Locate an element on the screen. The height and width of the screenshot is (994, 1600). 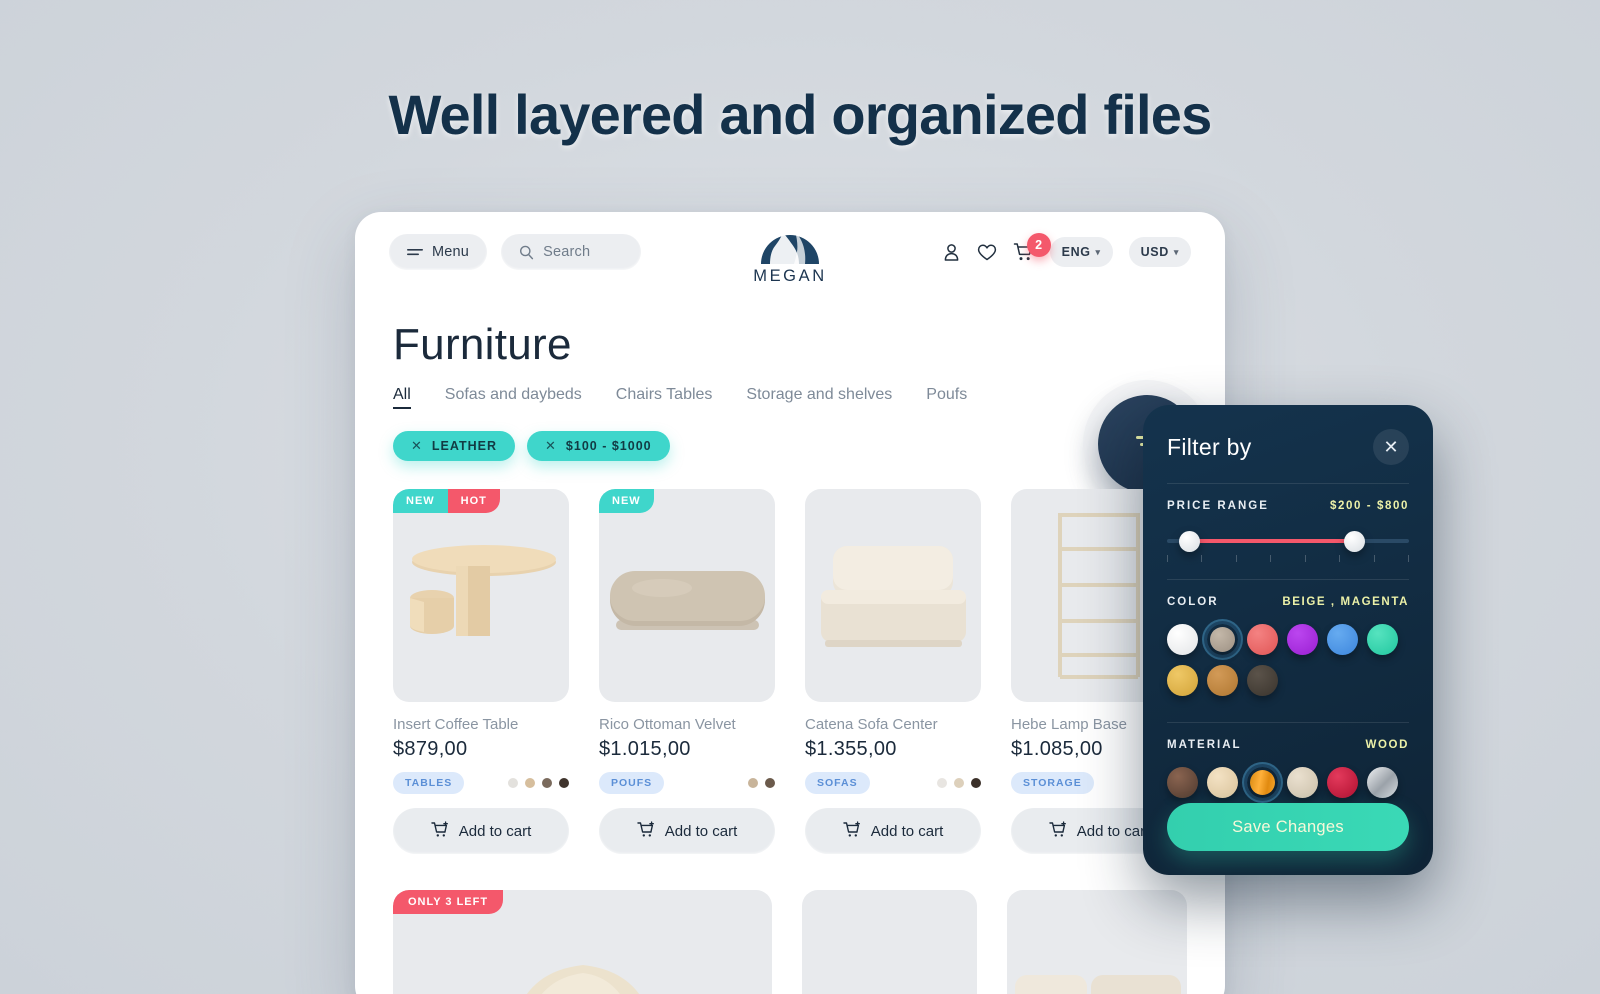
material-swatch-linen is located at coordinates (1302, 782).